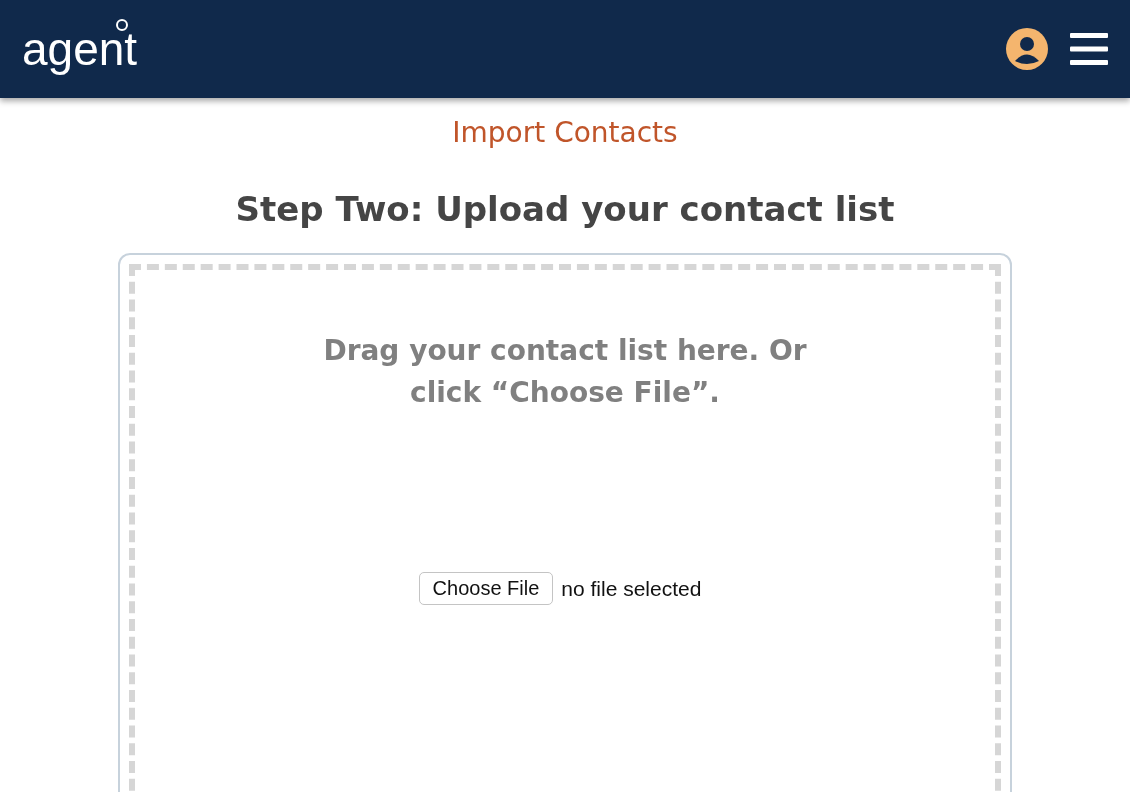 This screenshot has height=792, width=1130. I want to click on step-heading: Step Two: Upload your contact list, so click(565, 209).